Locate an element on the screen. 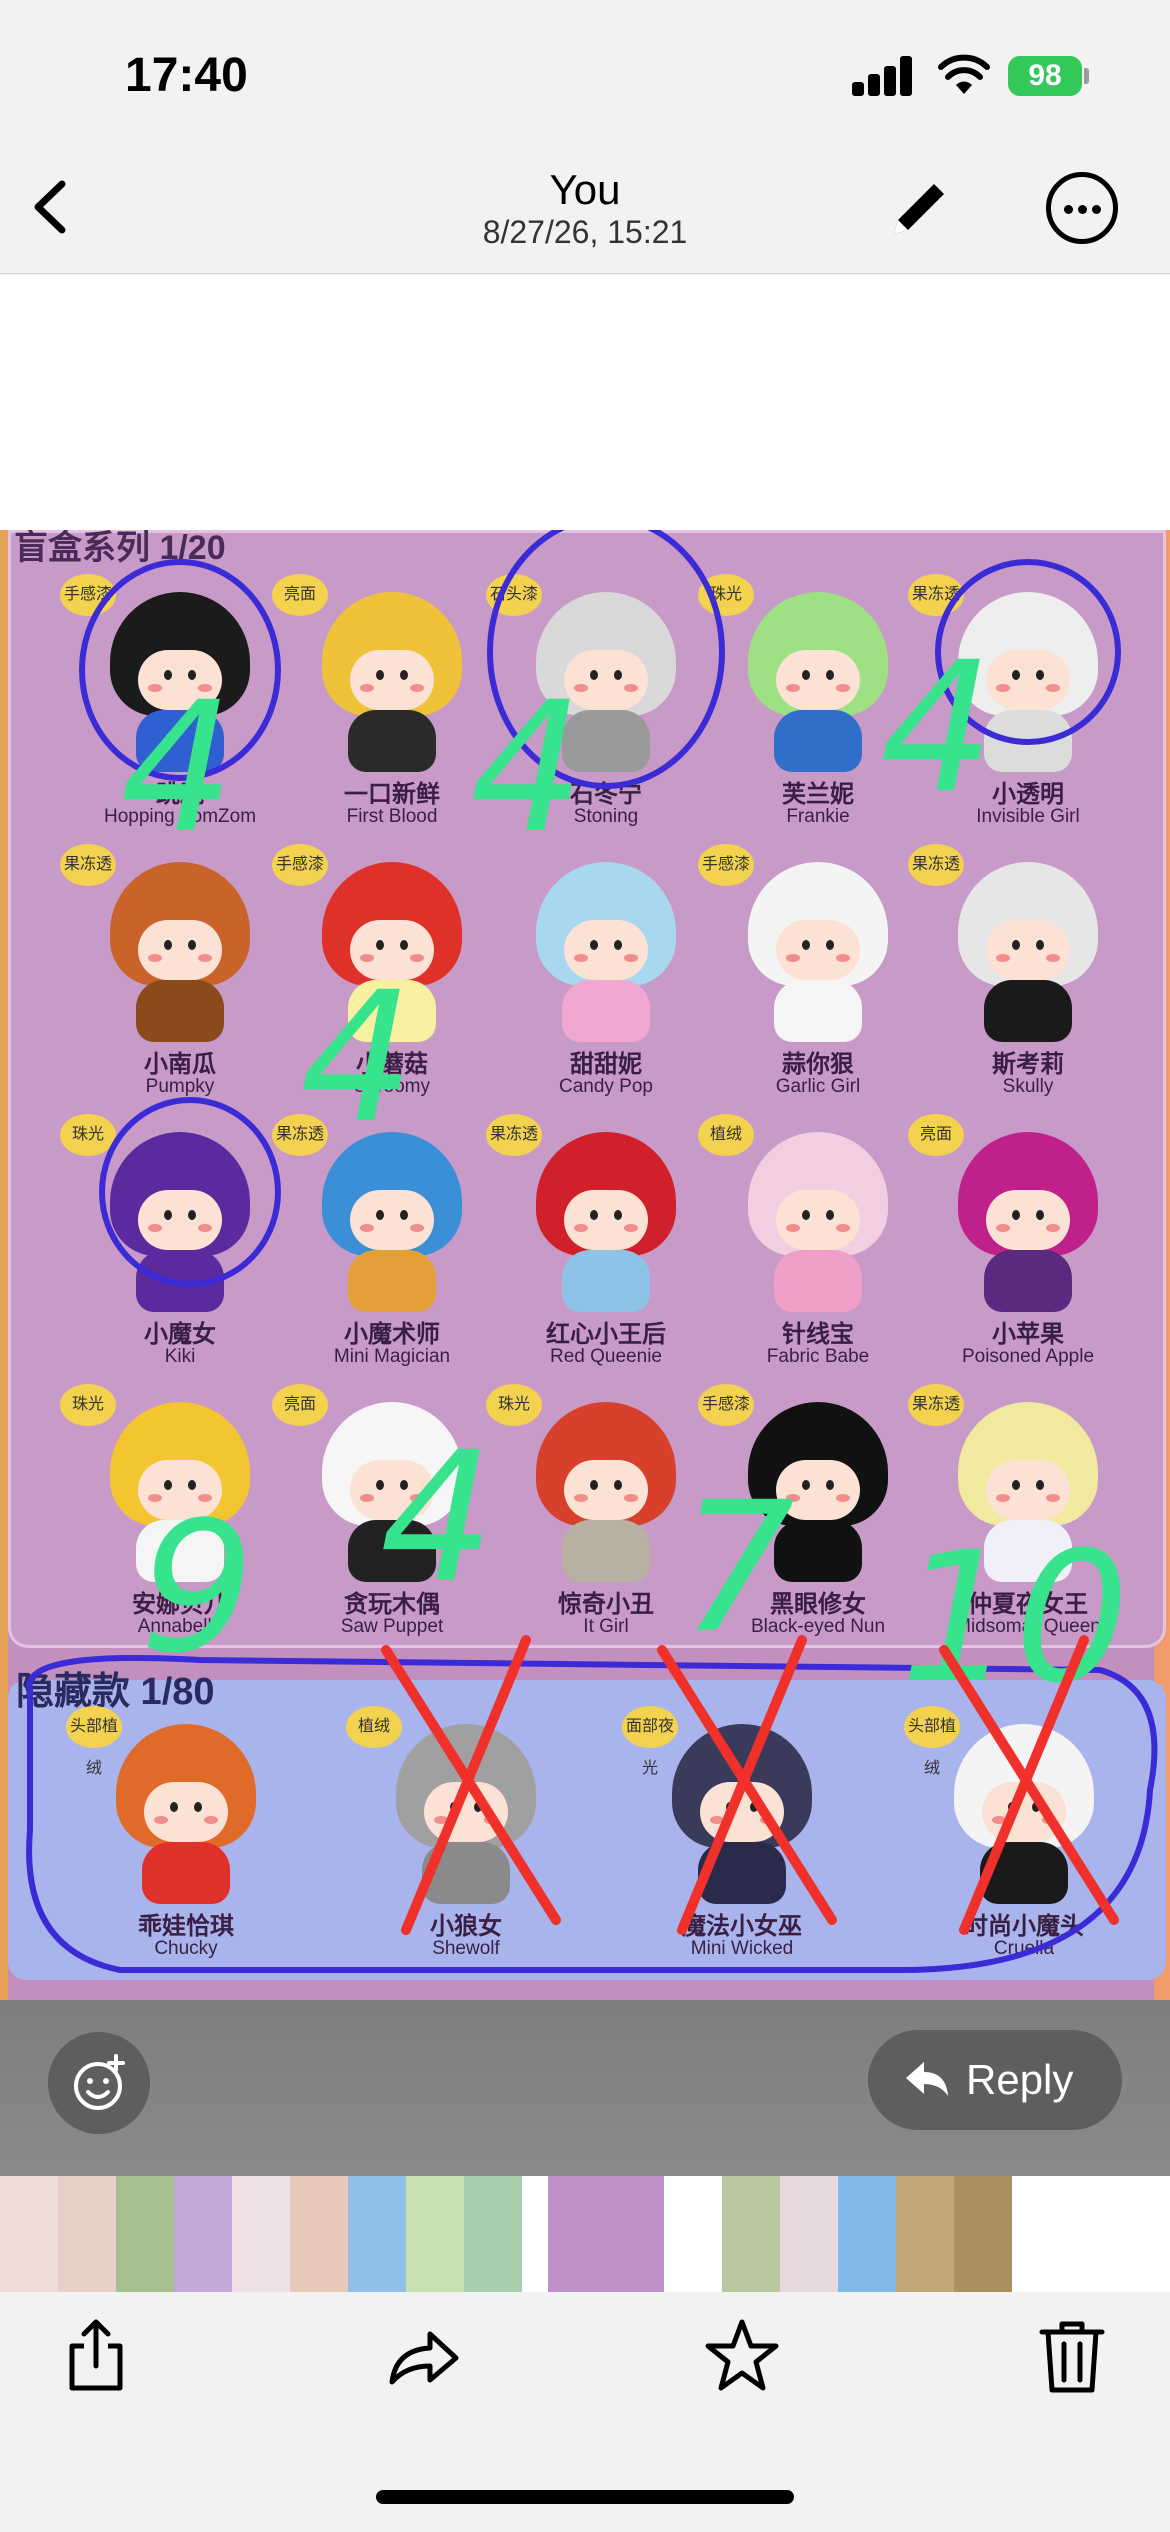 The width and height of the screenshot is (1170, 2532). trash-icon is located at coordinates (1072, 2356).